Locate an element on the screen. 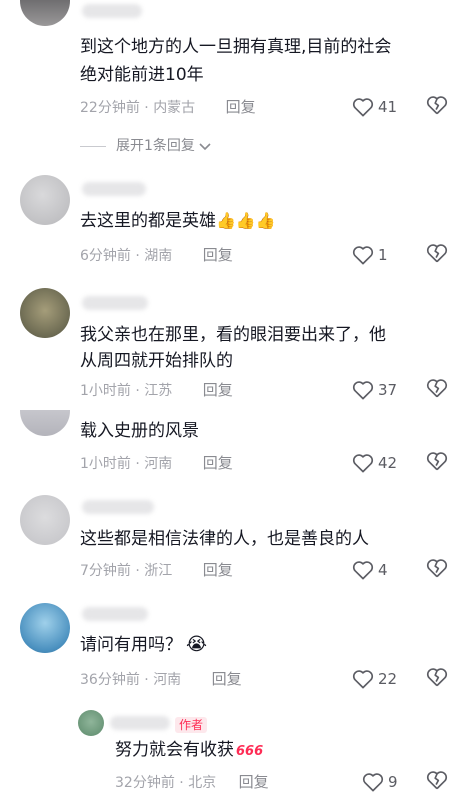 Image resolution: width=473 pixels, height=800 pixels. expand-replies-label: 展开1条回复 is located at coordinates (155, 146).